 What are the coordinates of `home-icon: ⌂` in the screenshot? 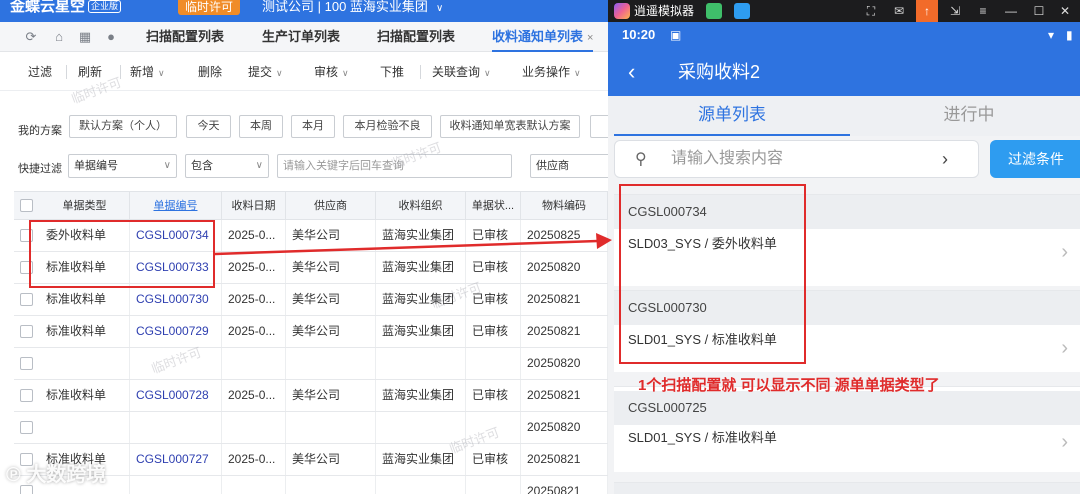 It's located at (59, 37).